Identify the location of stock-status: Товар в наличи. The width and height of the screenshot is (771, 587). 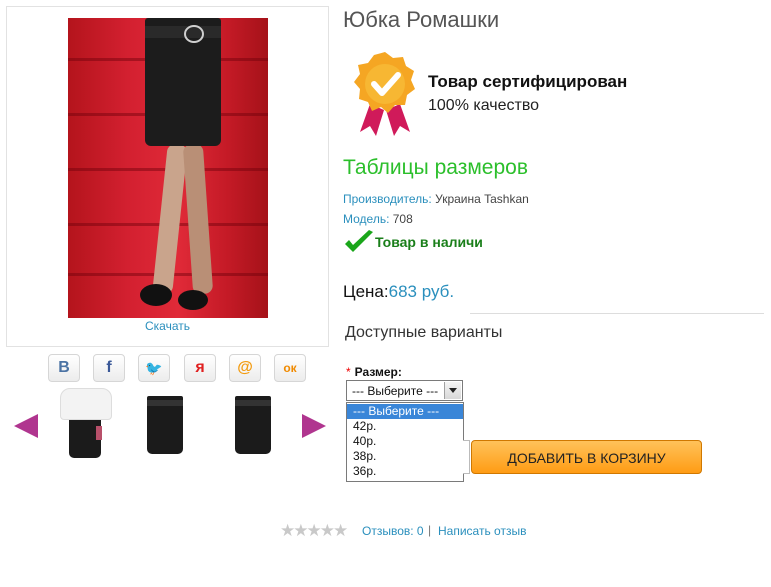
(413, 245).